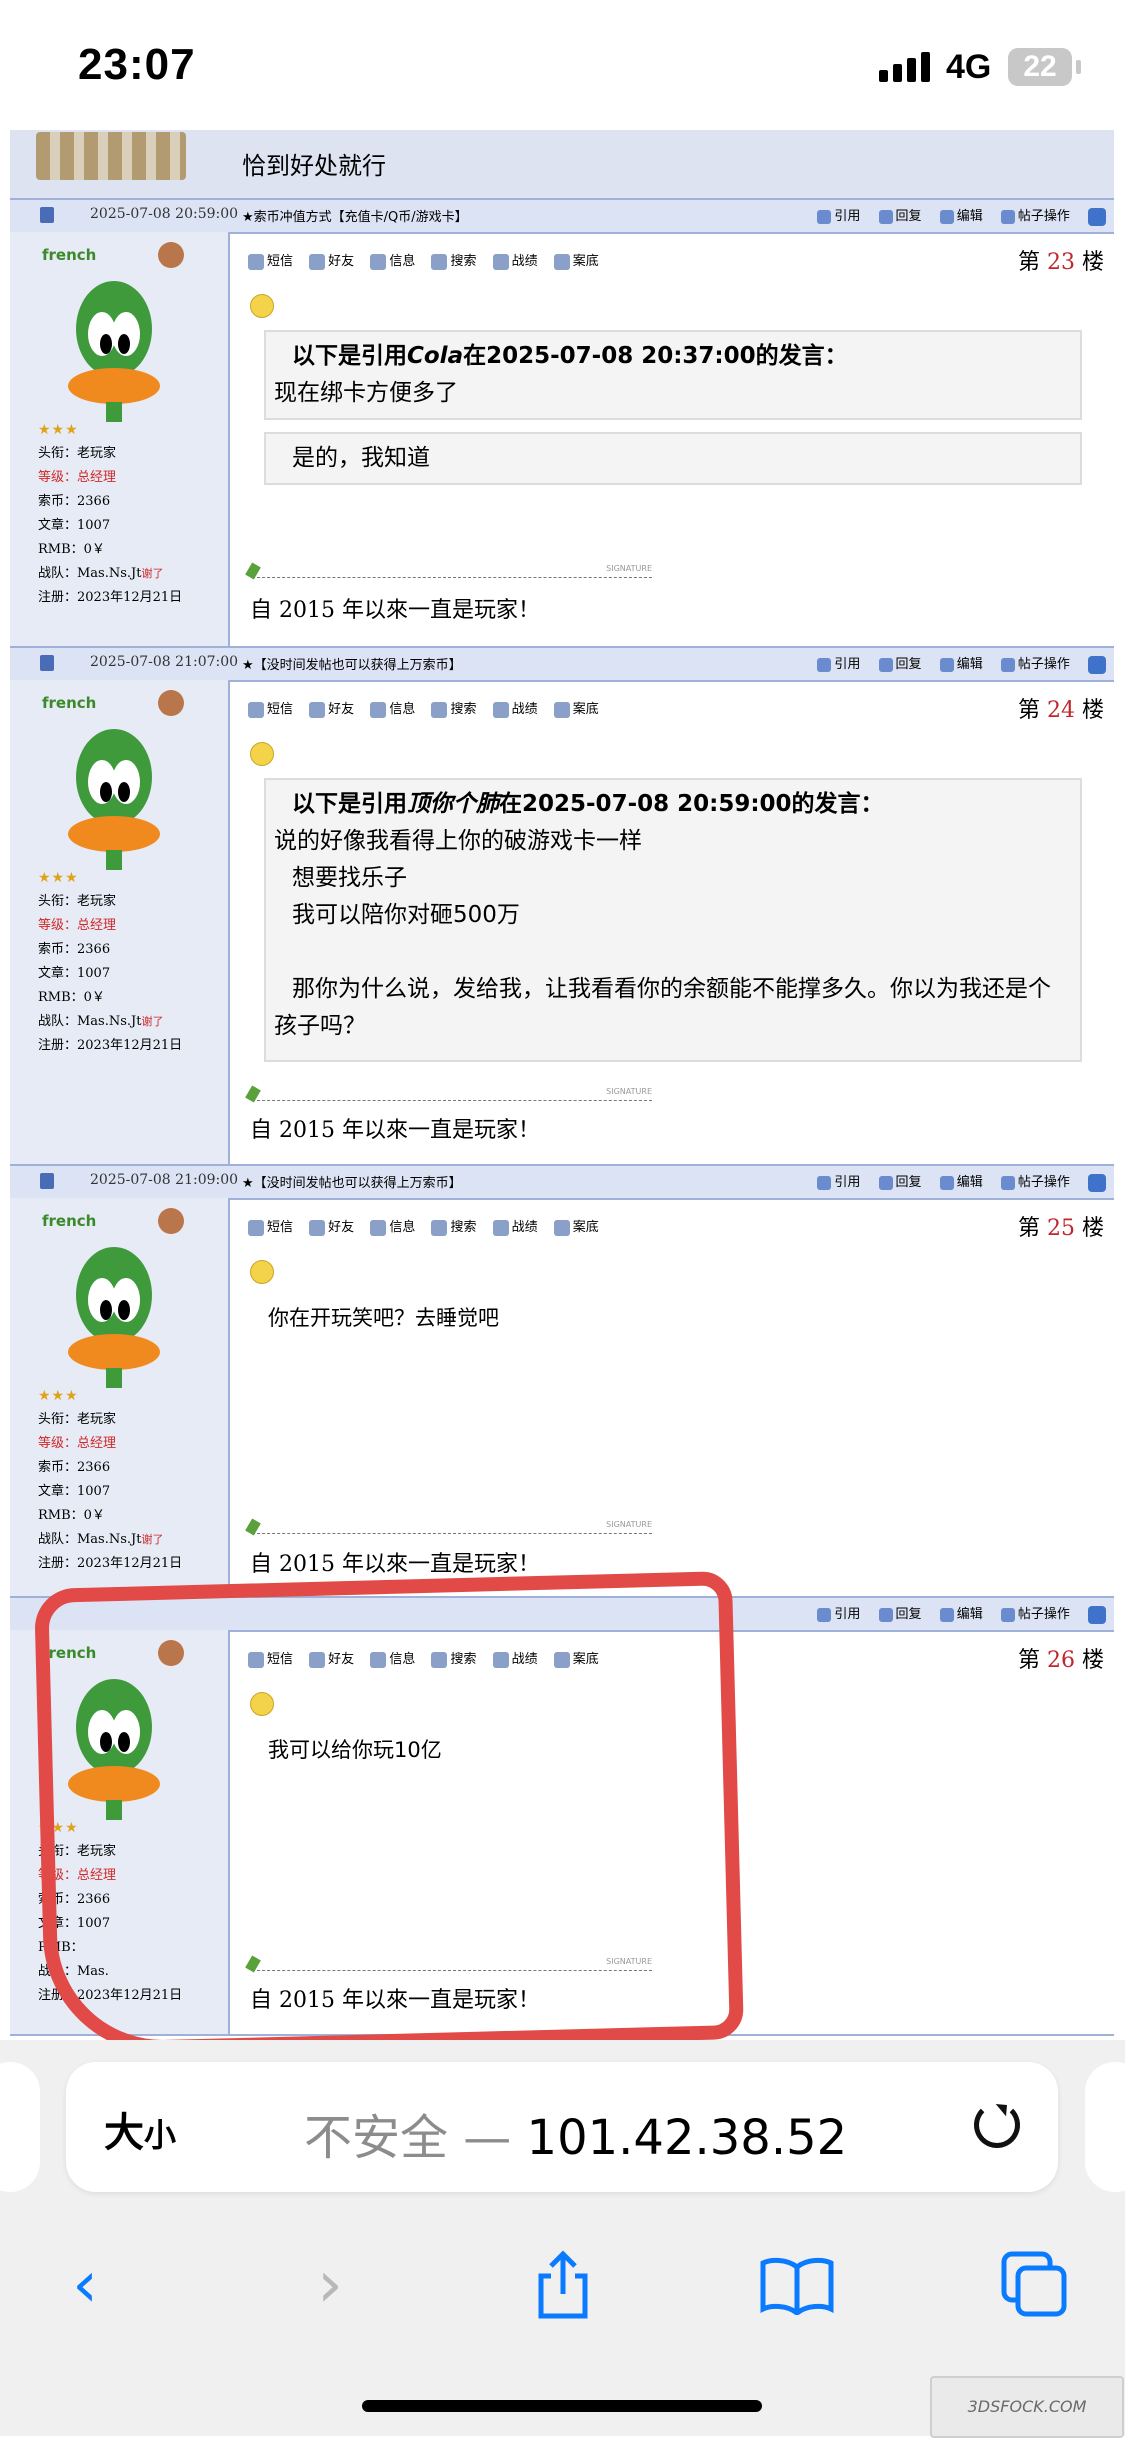 The image size is (1125, 2438). I want to click on medals-icon, so click(111, 156).